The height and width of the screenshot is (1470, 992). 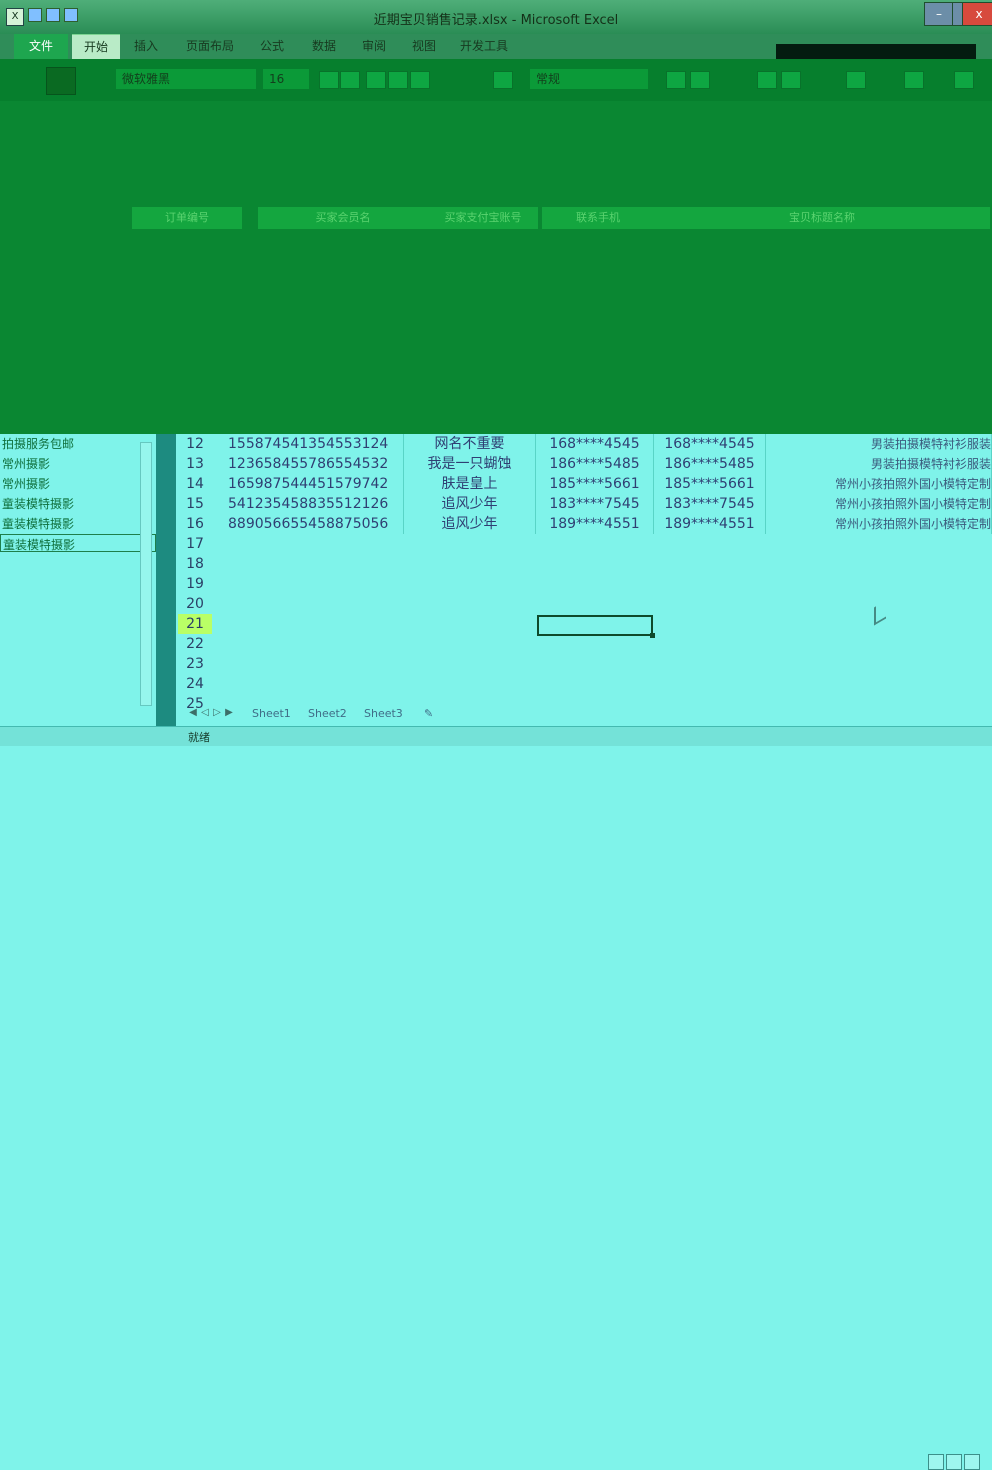 What do you see at coordinates (146, 46) in the screenshot?
I see `tab-insert: 插入` at bounding box center [146, 46].